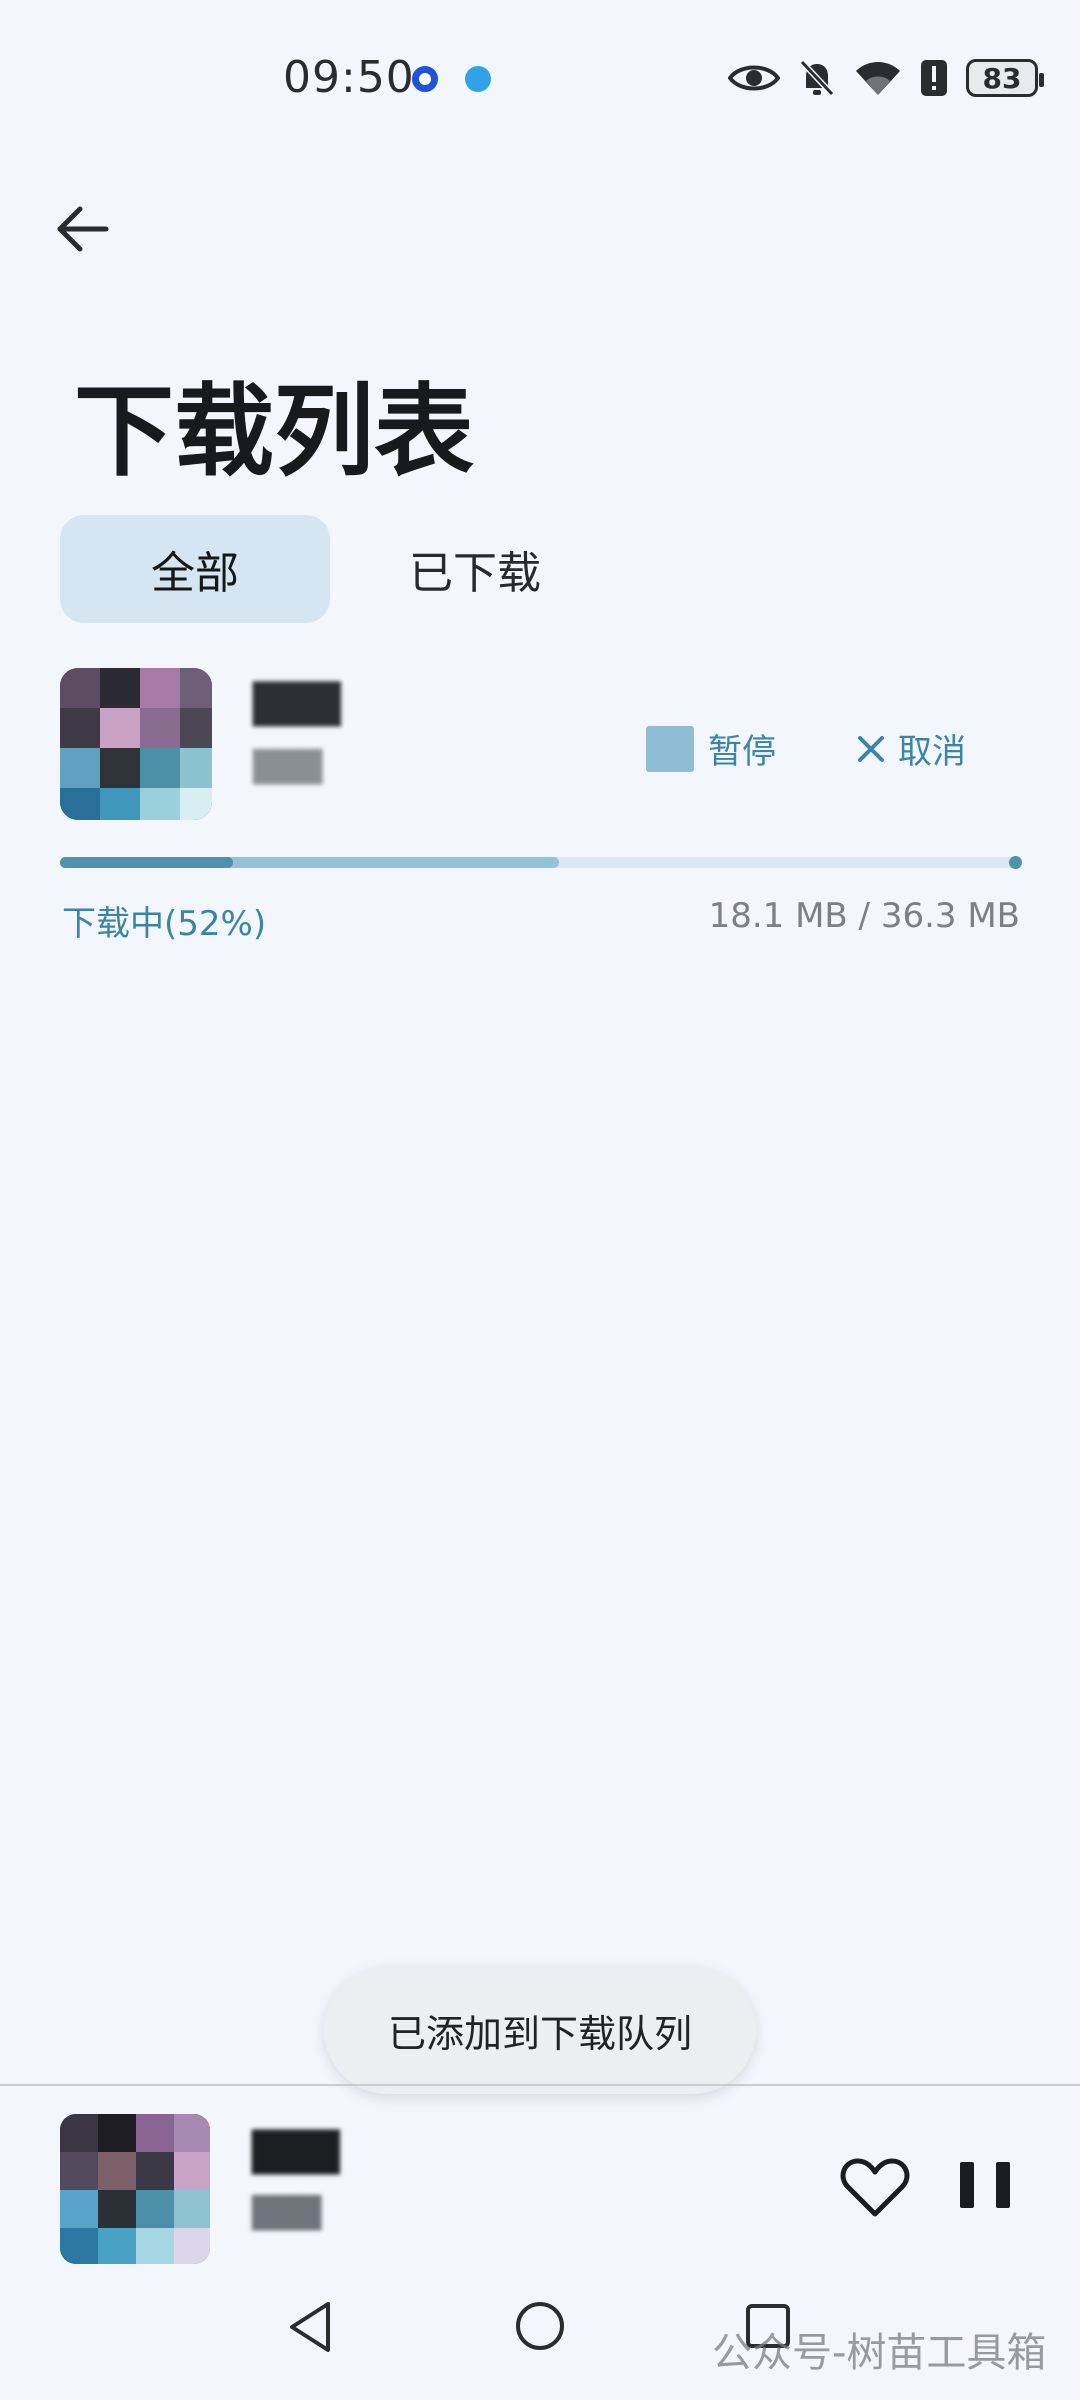  Describe the element at coordinates (1003, 2185) in the screenshot. I see `pause-icon-bar` at that location.